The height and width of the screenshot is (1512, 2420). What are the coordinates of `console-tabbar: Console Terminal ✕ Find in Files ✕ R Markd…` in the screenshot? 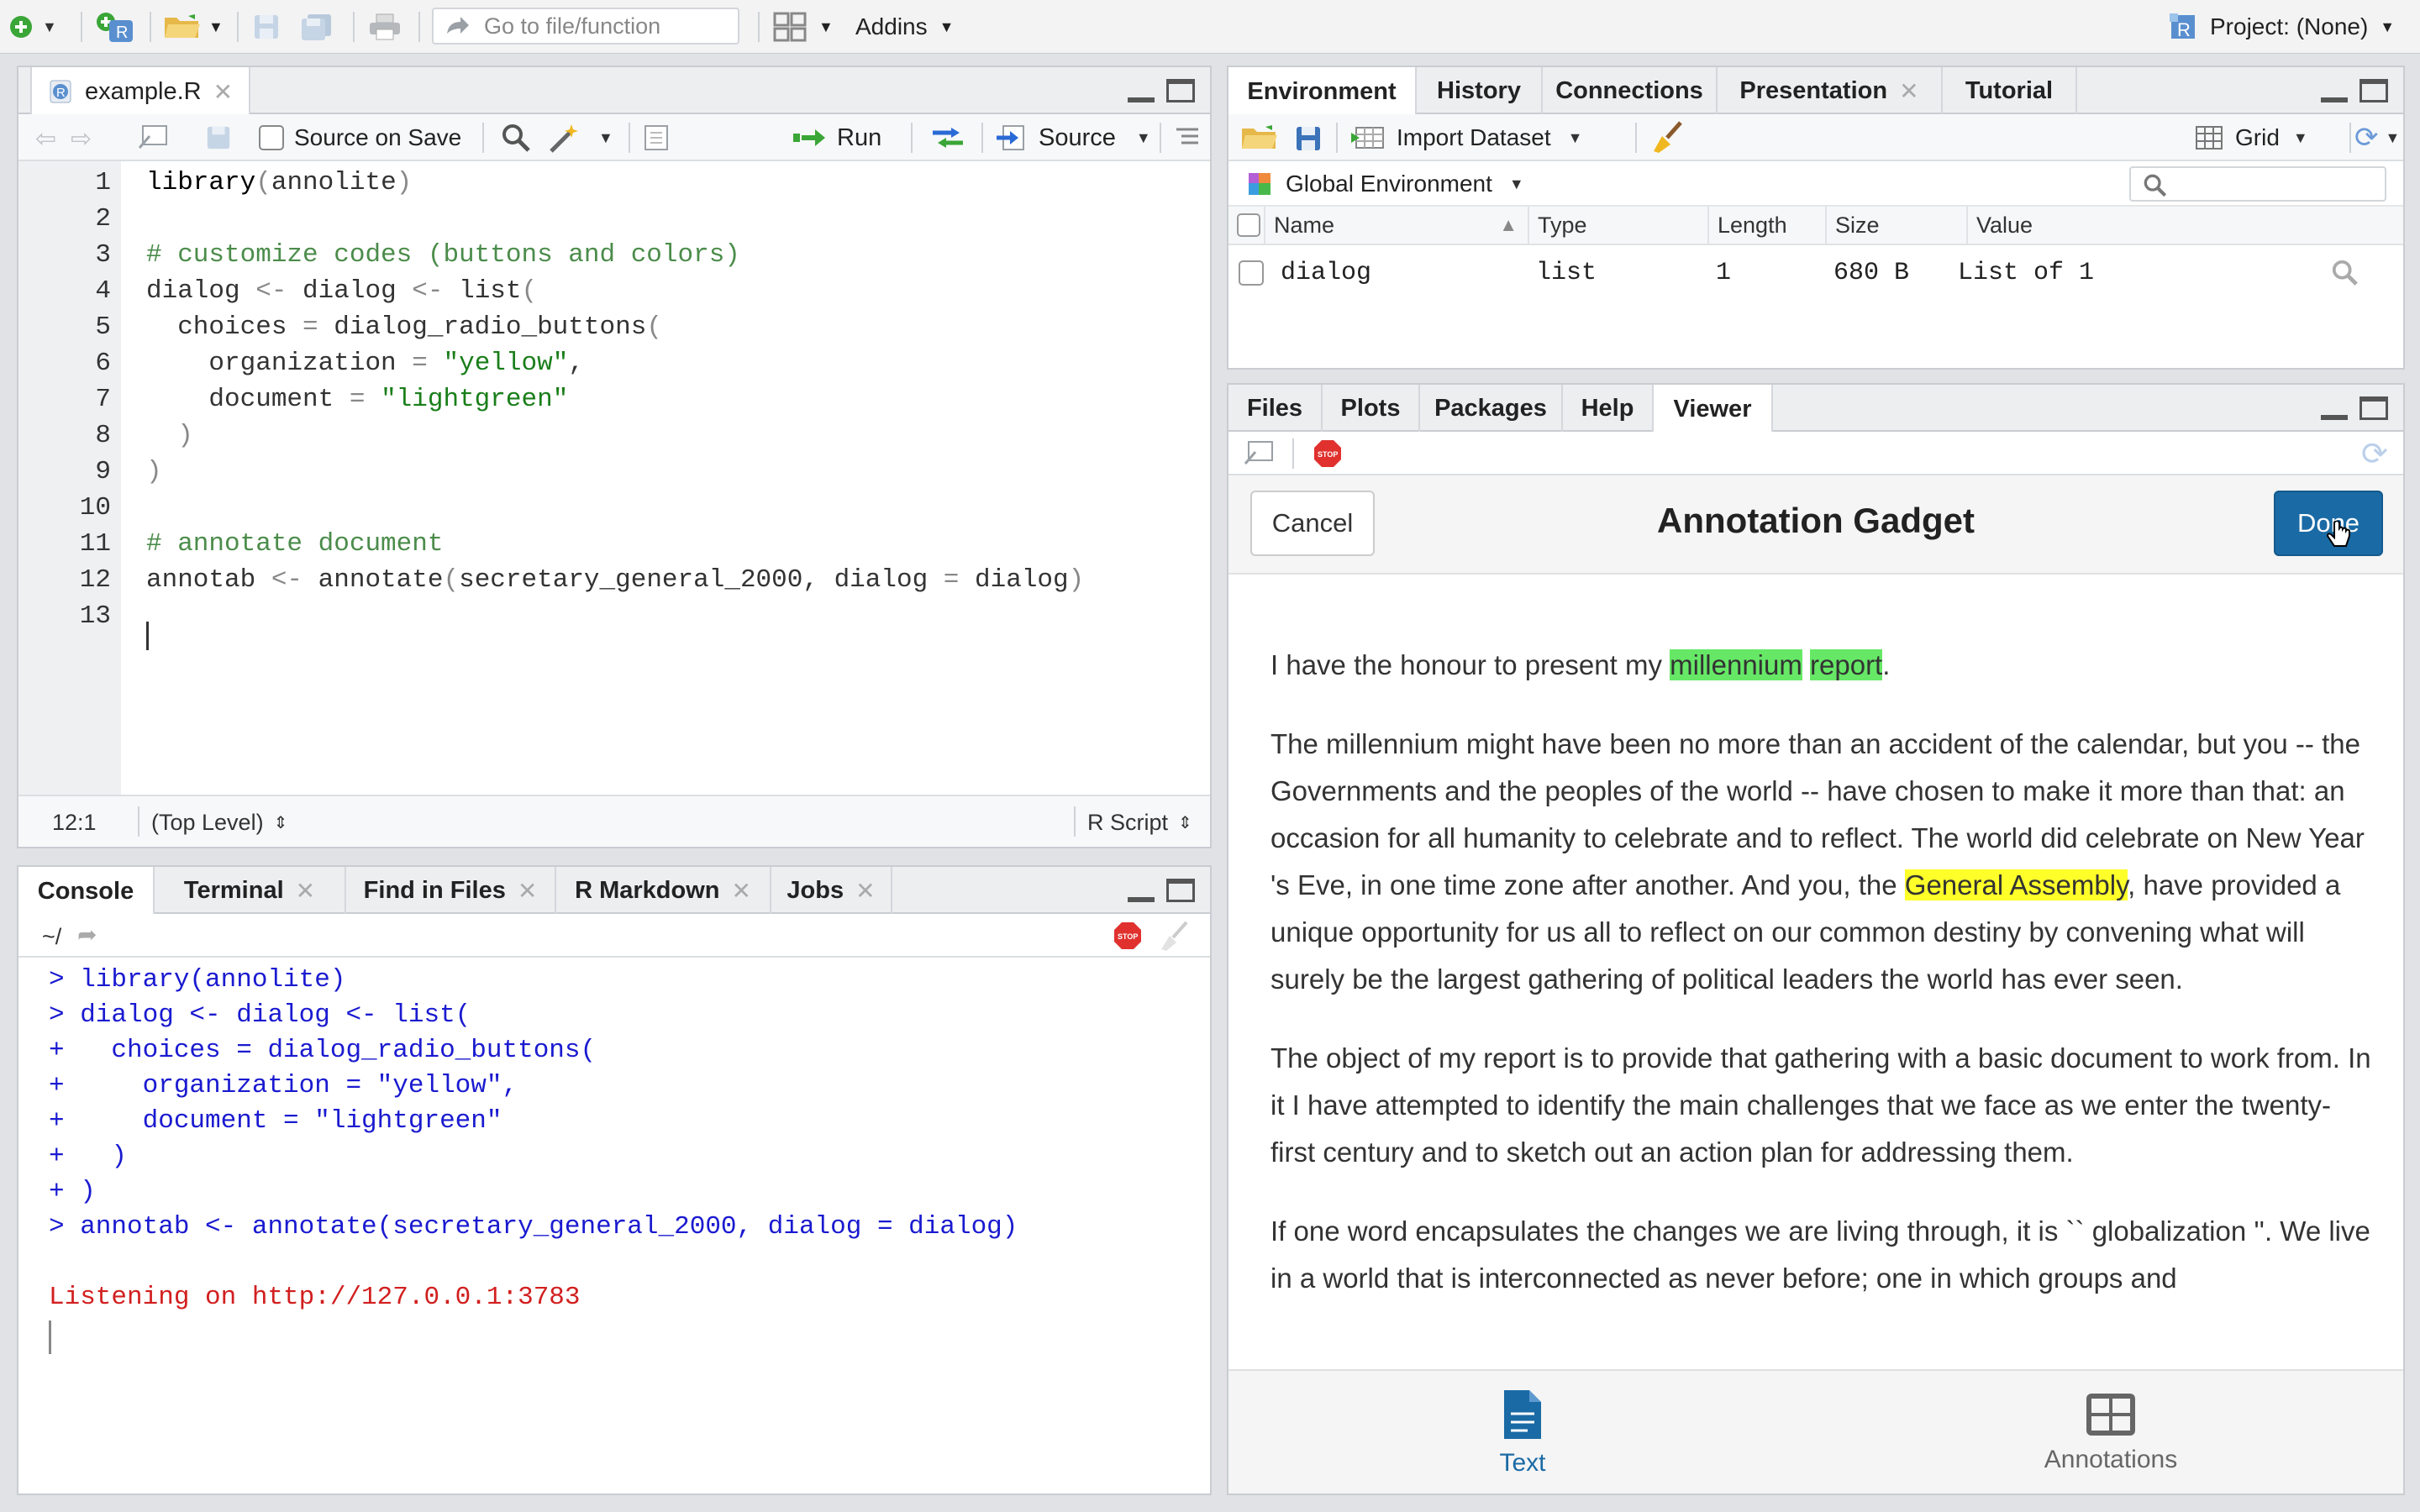 It's located at (614, 891).